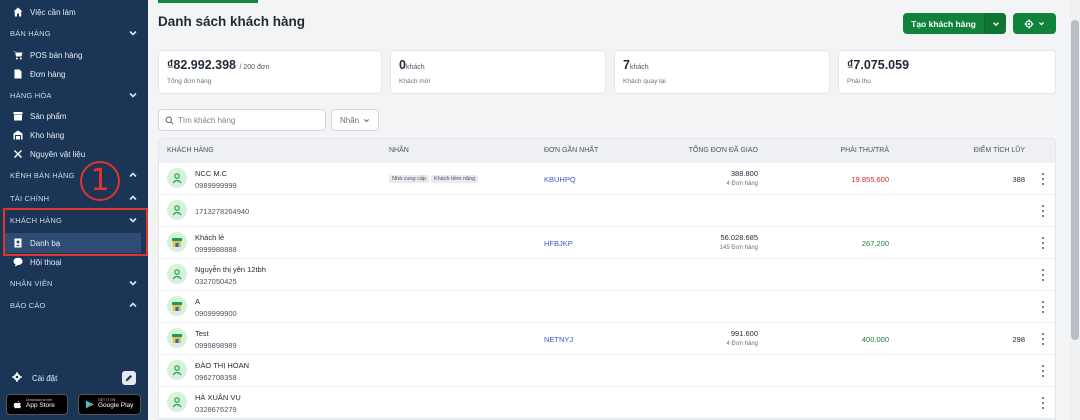 The image size is (1080, 420). I want to click on customer-phone: 0328676279, so click(216, 409).